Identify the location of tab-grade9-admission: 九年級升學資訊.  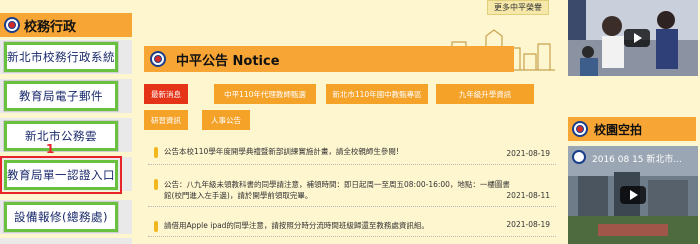
(485, 94).